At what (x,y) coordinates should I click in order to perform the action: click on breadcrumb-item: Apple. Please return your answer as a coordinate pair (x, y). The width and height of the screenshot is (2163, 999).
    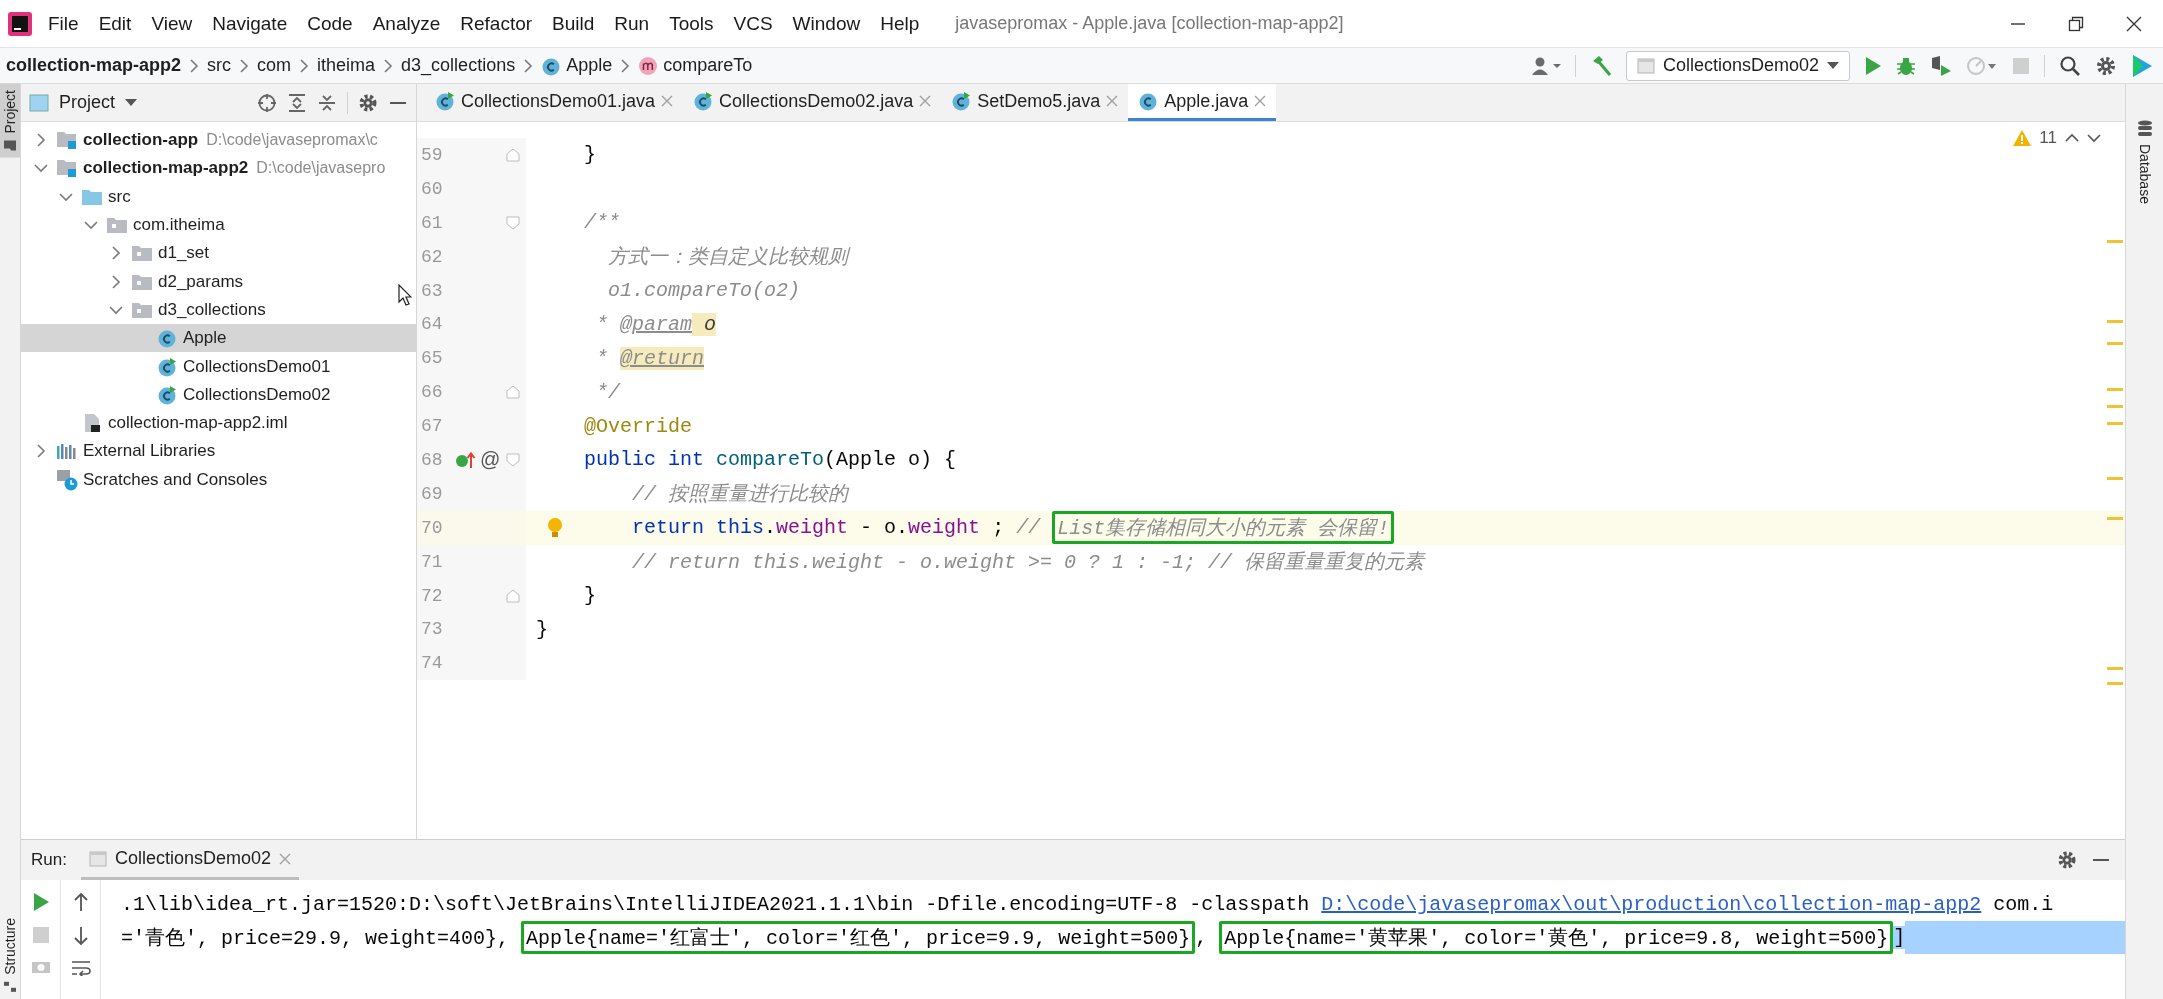
    Looking at the image, I should click on (589, 65).